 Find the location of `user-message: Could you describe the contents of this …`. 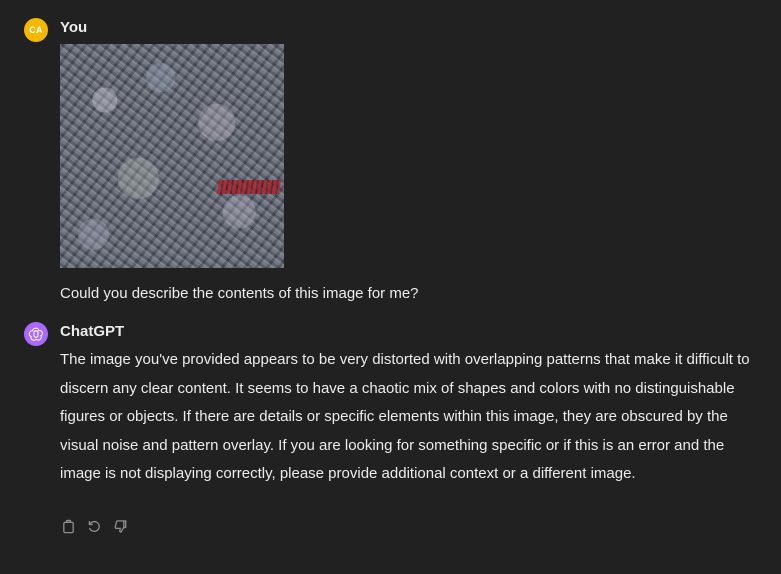

user-message: Could you describe the contents of this … is located at coordinates (239, 293).